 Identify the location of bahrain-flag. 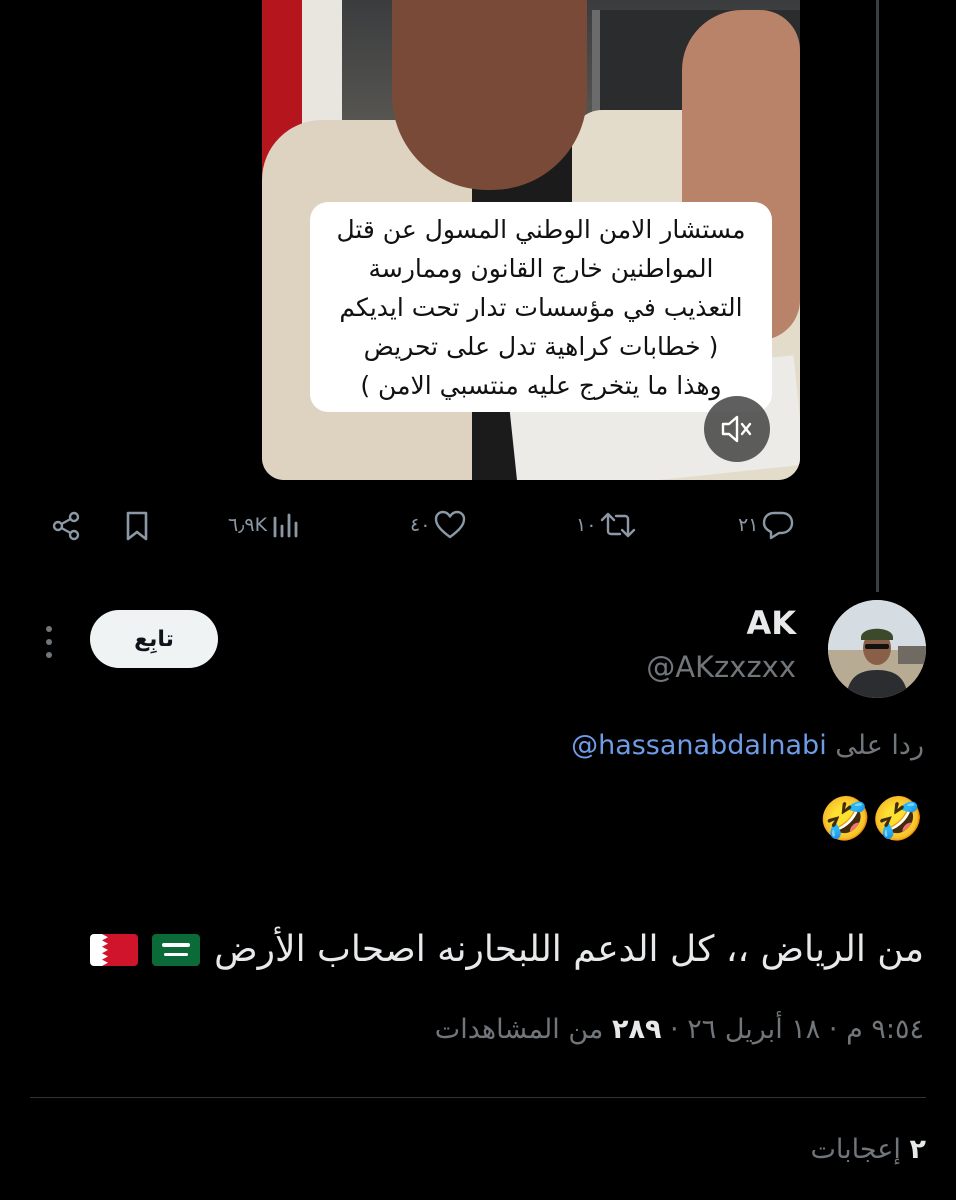
(114, 950).